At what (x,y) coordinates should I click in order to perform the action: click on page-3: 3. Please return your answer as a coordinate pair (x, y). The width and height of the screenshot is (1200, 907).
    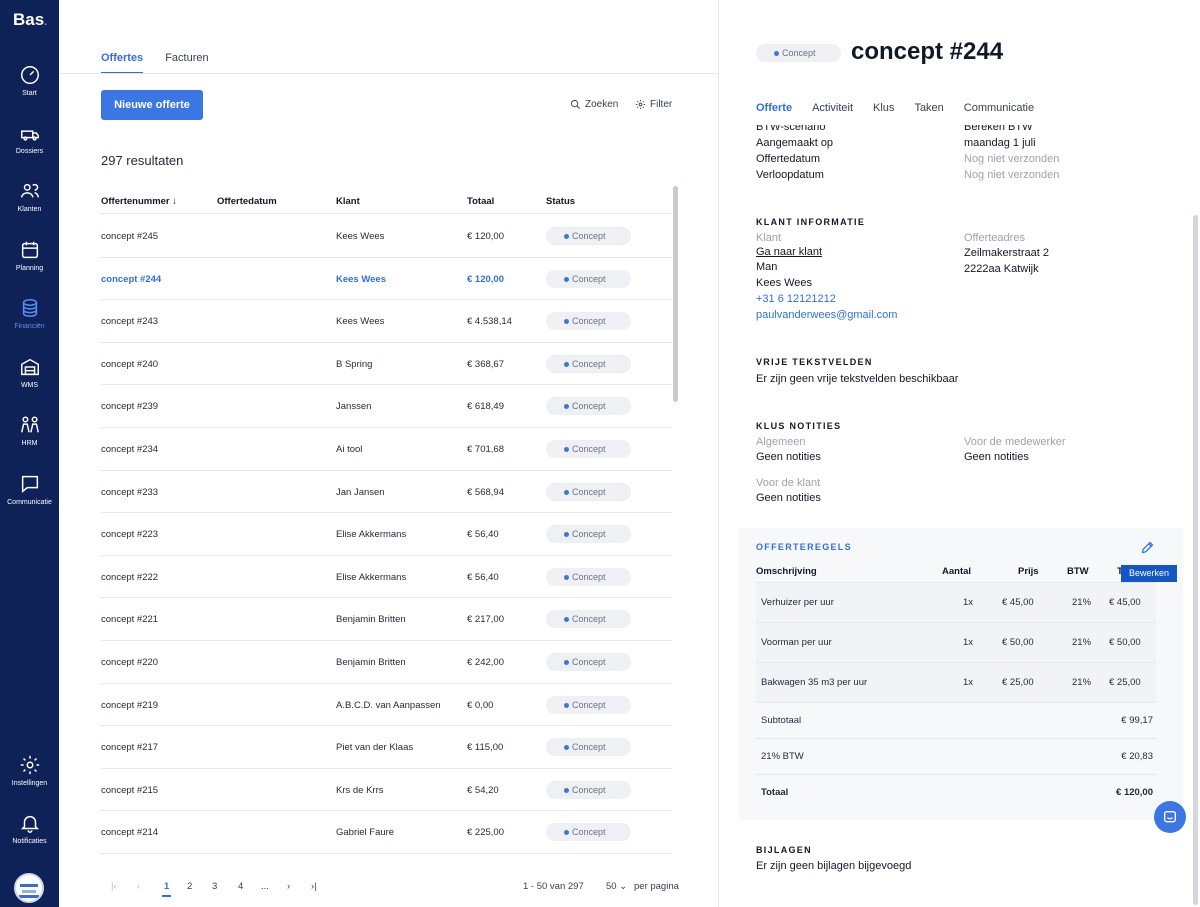
    Looking at the image, I should click on (214, 886).